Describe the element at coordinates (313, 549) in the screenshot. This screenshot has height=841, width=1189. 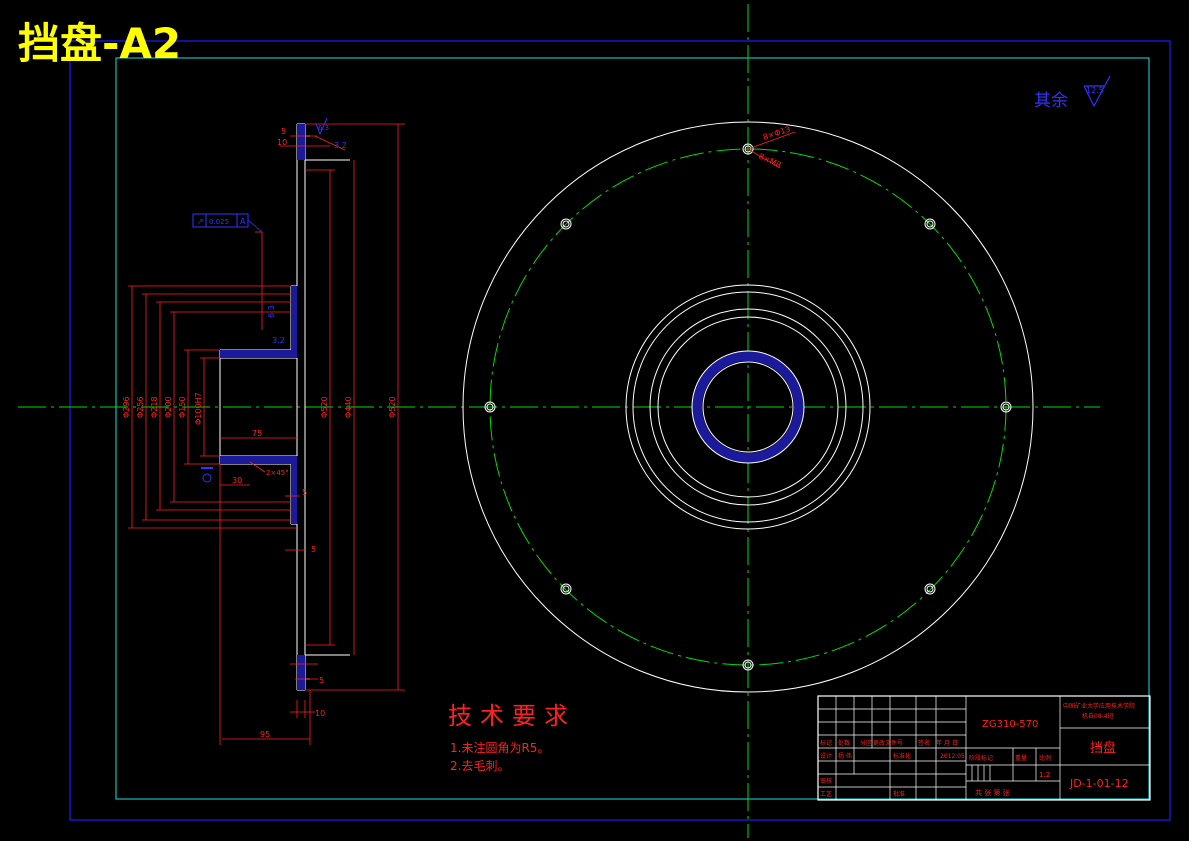
I see `dim-bot-5b: 5` at that location.